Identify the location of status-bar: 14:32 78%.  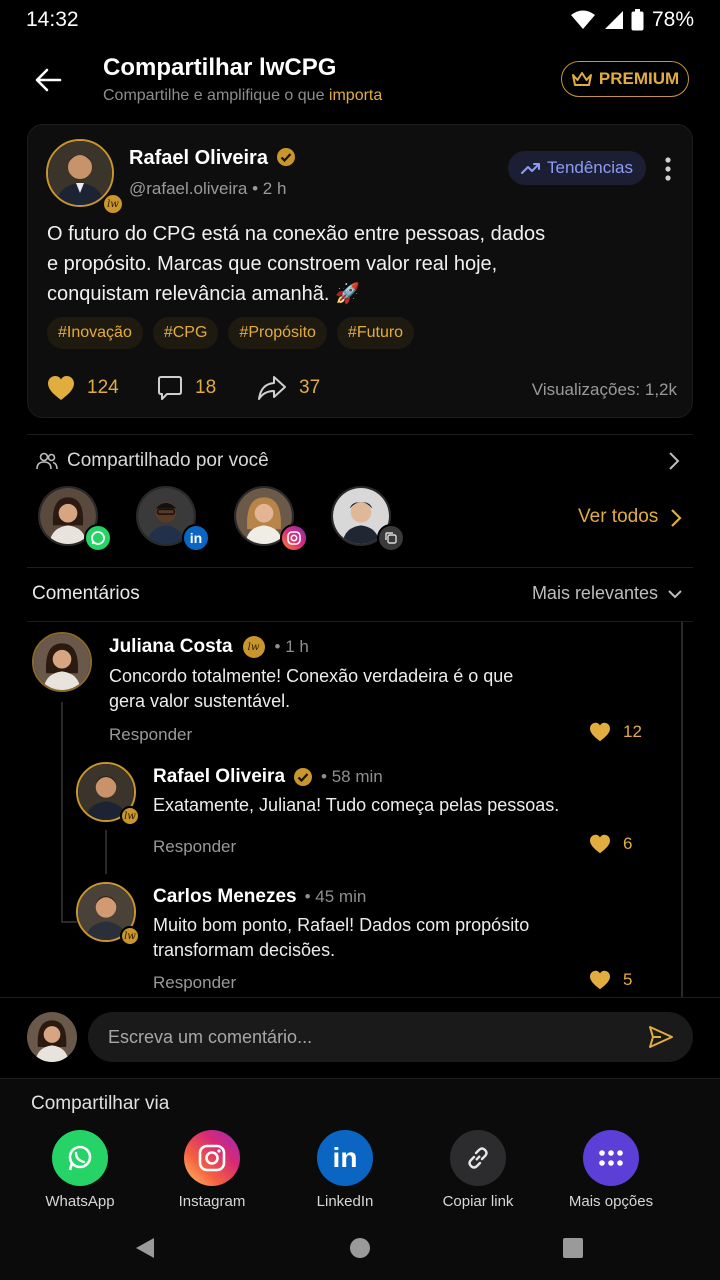
(360, 20).